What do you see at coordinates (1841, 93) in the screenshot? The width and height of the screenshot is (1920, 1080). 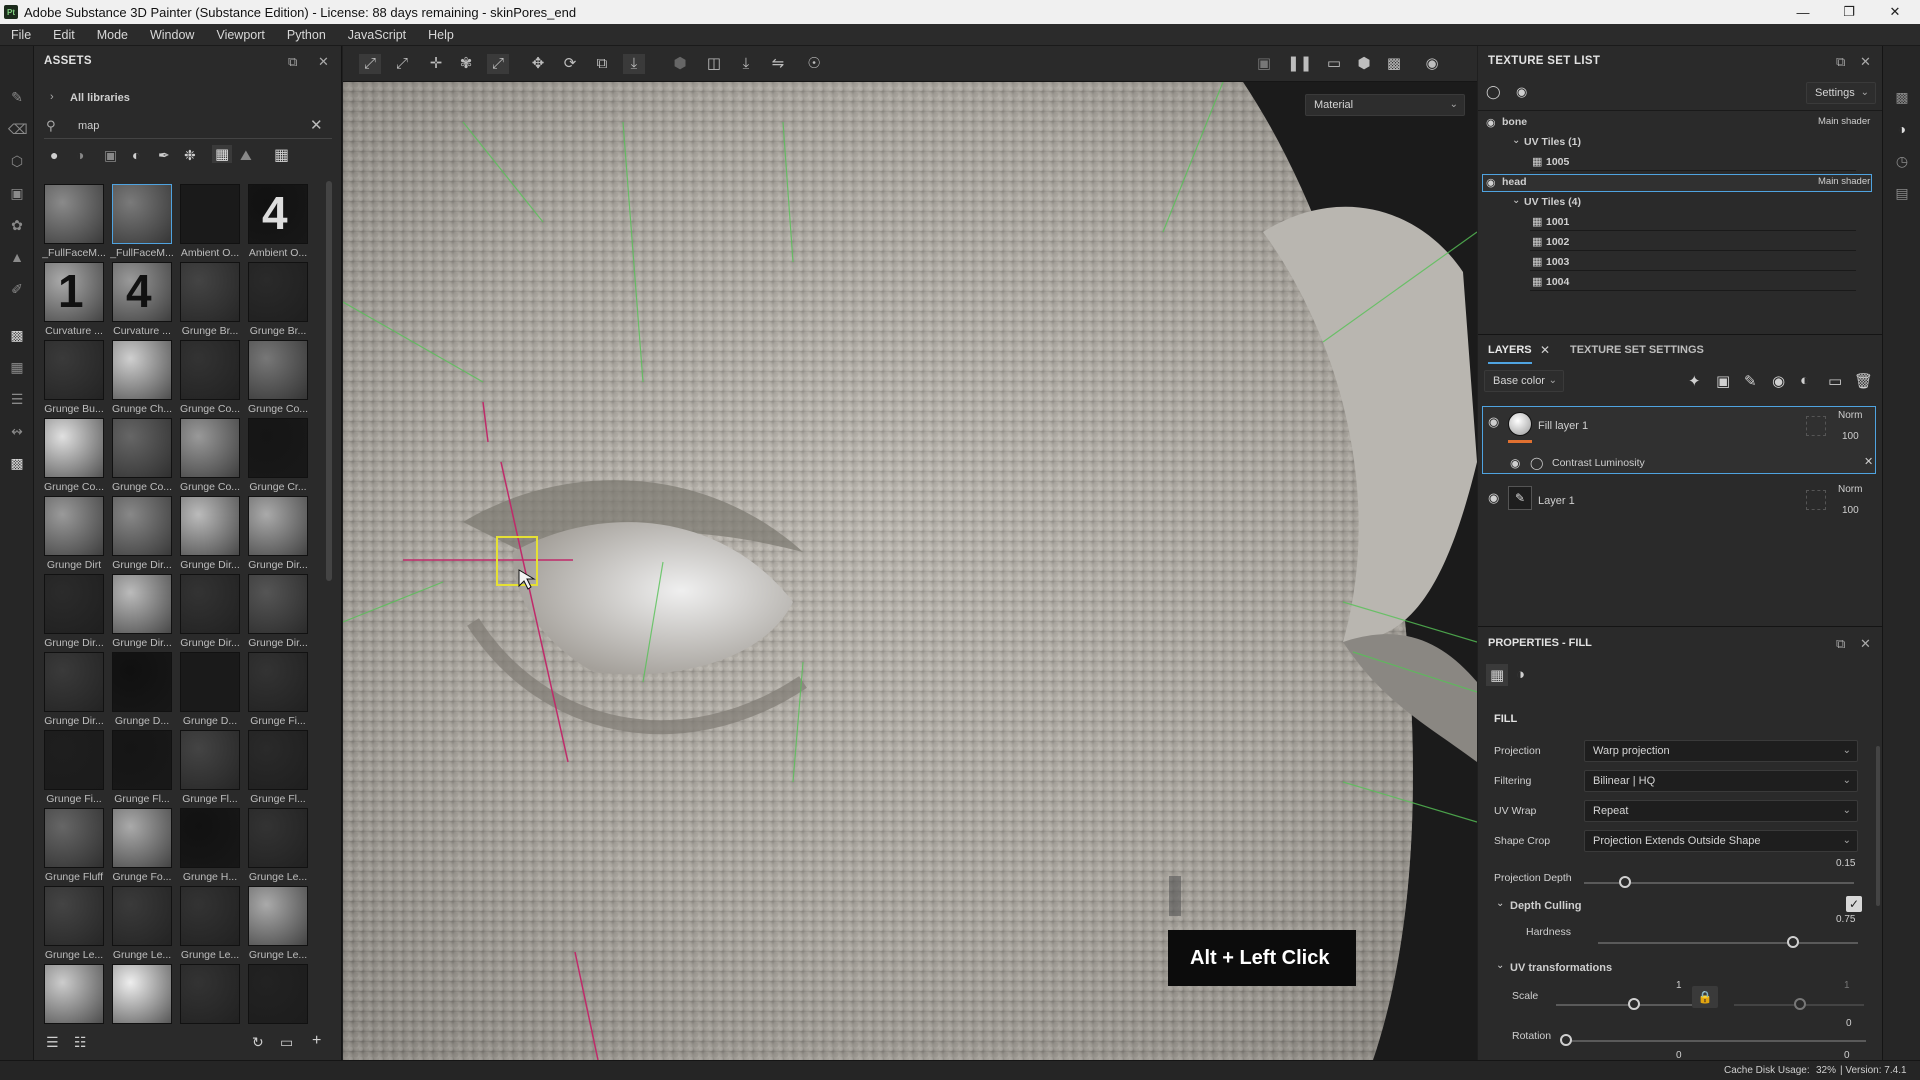 I see `tsl-settings-dropdown: Settings ⌄` at bounding box center [1841, 93].